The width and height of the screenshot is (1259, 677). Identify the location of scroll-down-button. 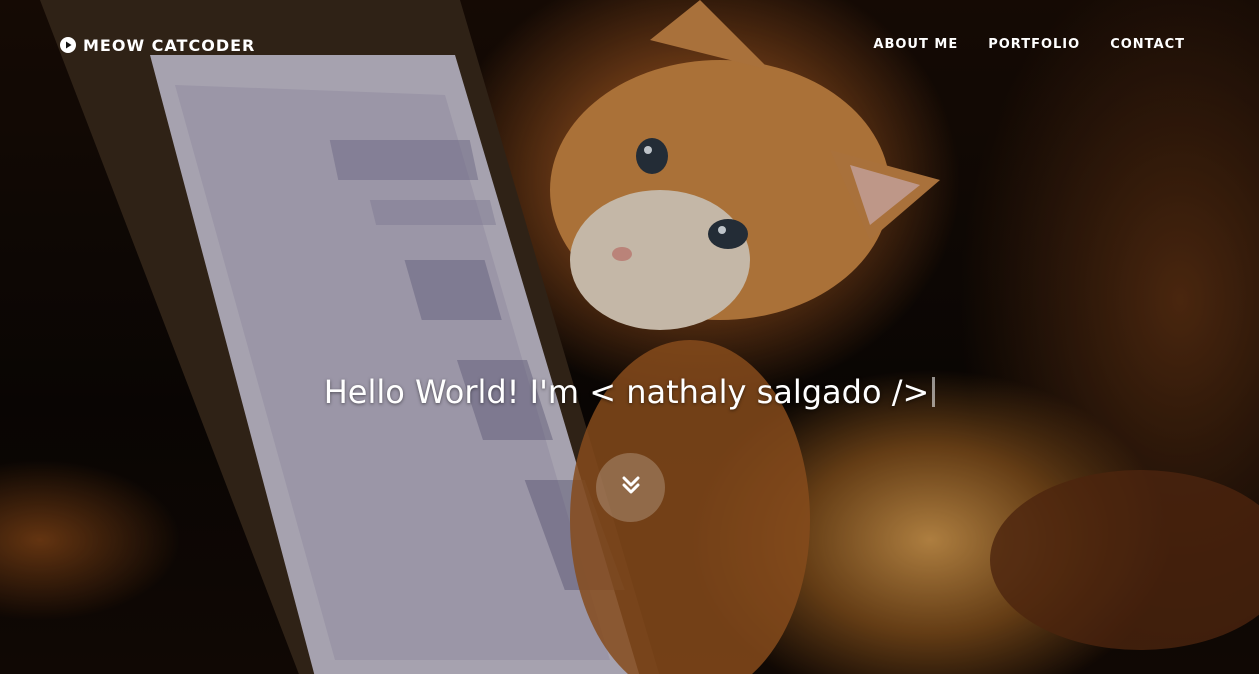
(630, 487).